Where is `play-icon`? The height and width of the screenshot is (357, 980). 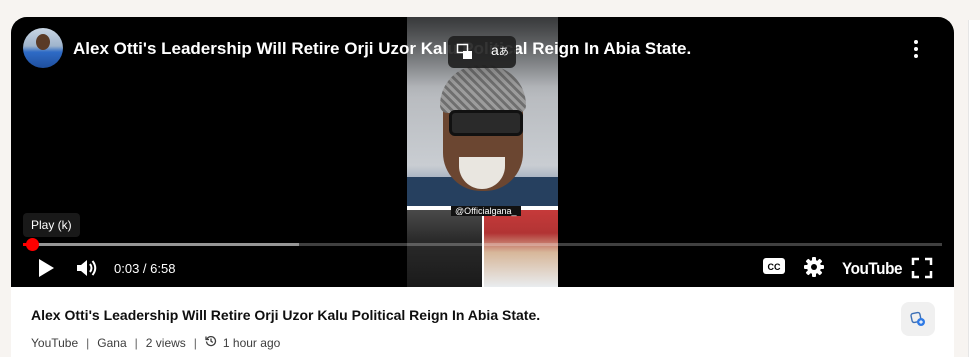 play-icon is located at coordinates (46, 270).